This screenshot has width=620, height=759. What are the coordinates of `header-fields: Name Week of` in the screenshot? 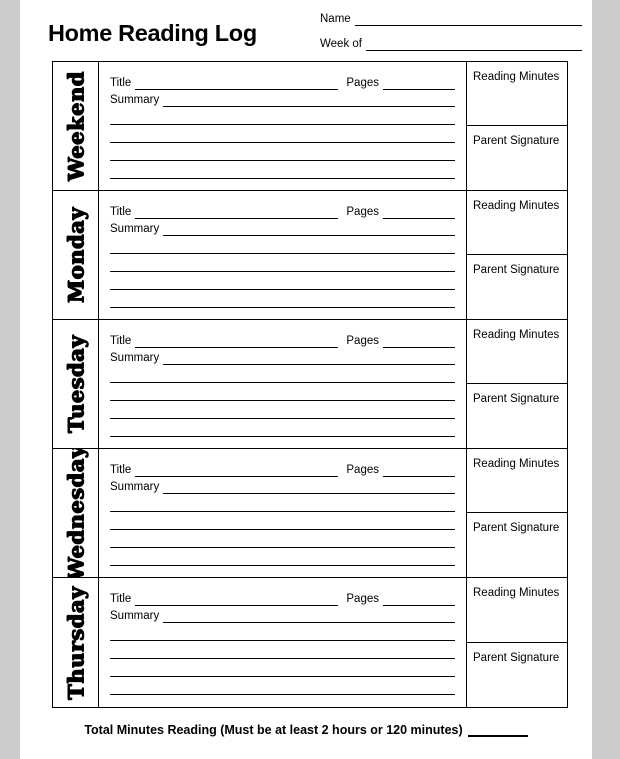 It's located at (451, 35).